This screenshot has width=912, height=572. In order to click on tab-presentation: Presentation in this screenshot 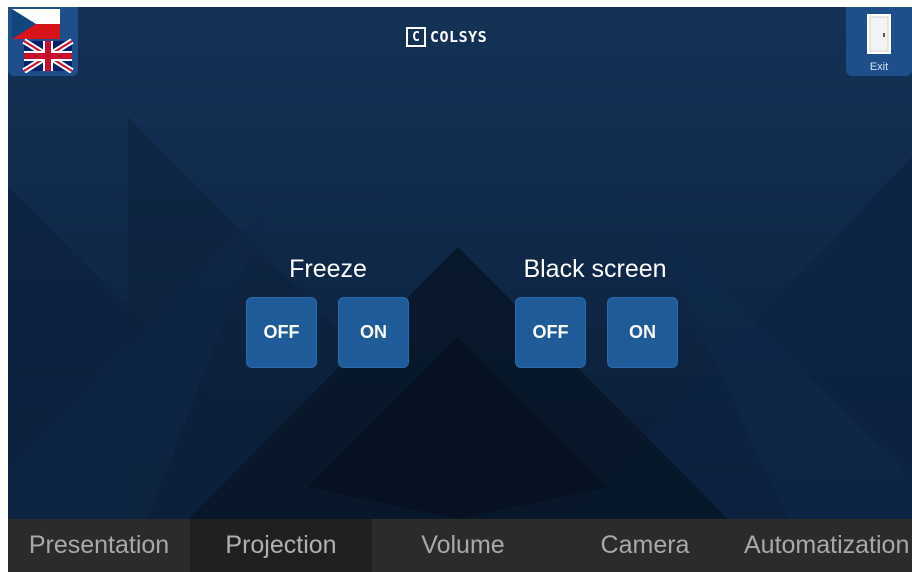, I will do `click(99, 545)`.